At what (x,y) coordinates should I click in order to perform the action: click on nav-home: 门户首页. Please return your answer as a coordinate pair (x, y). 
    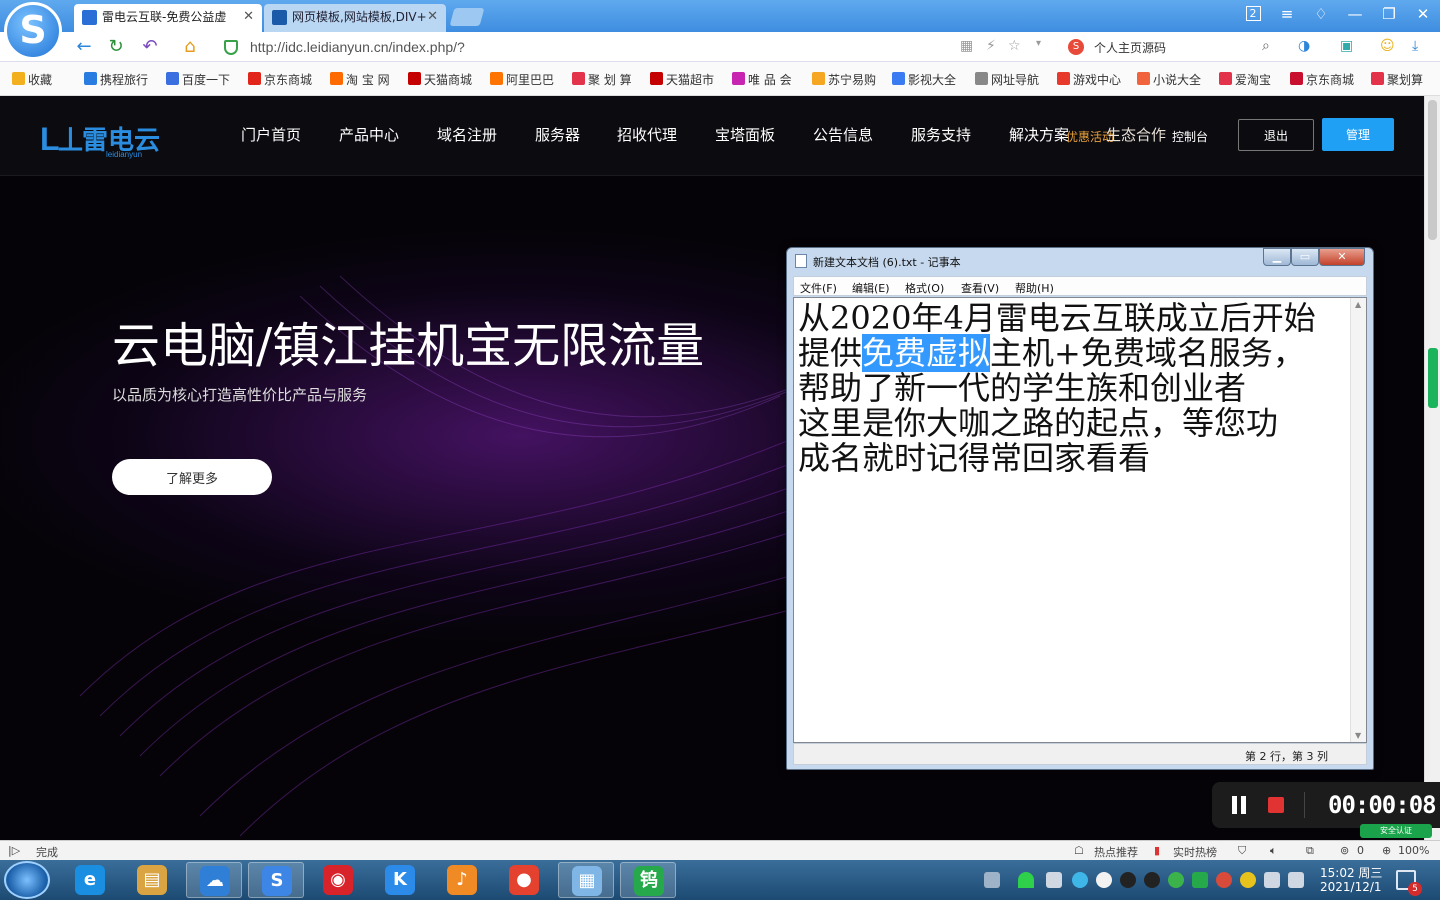
    Looking at the image, I should click on (271, 136).